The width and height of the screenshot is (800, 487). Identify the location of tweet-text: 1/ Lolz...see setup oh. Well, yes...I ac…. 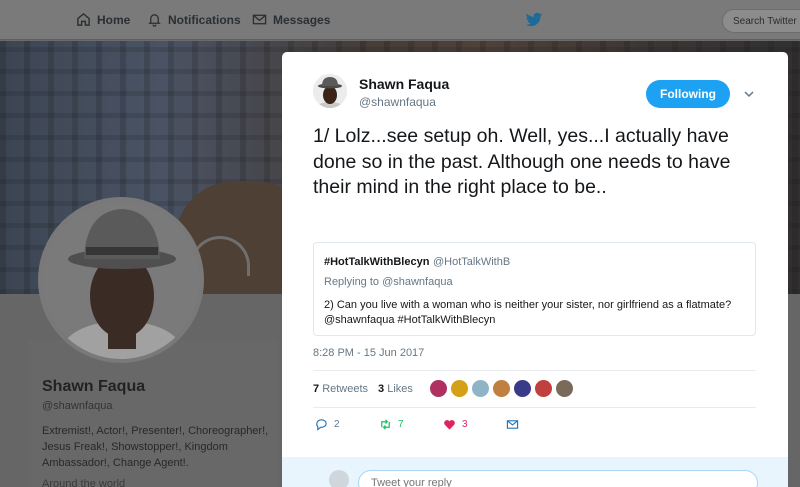
(522, 161).